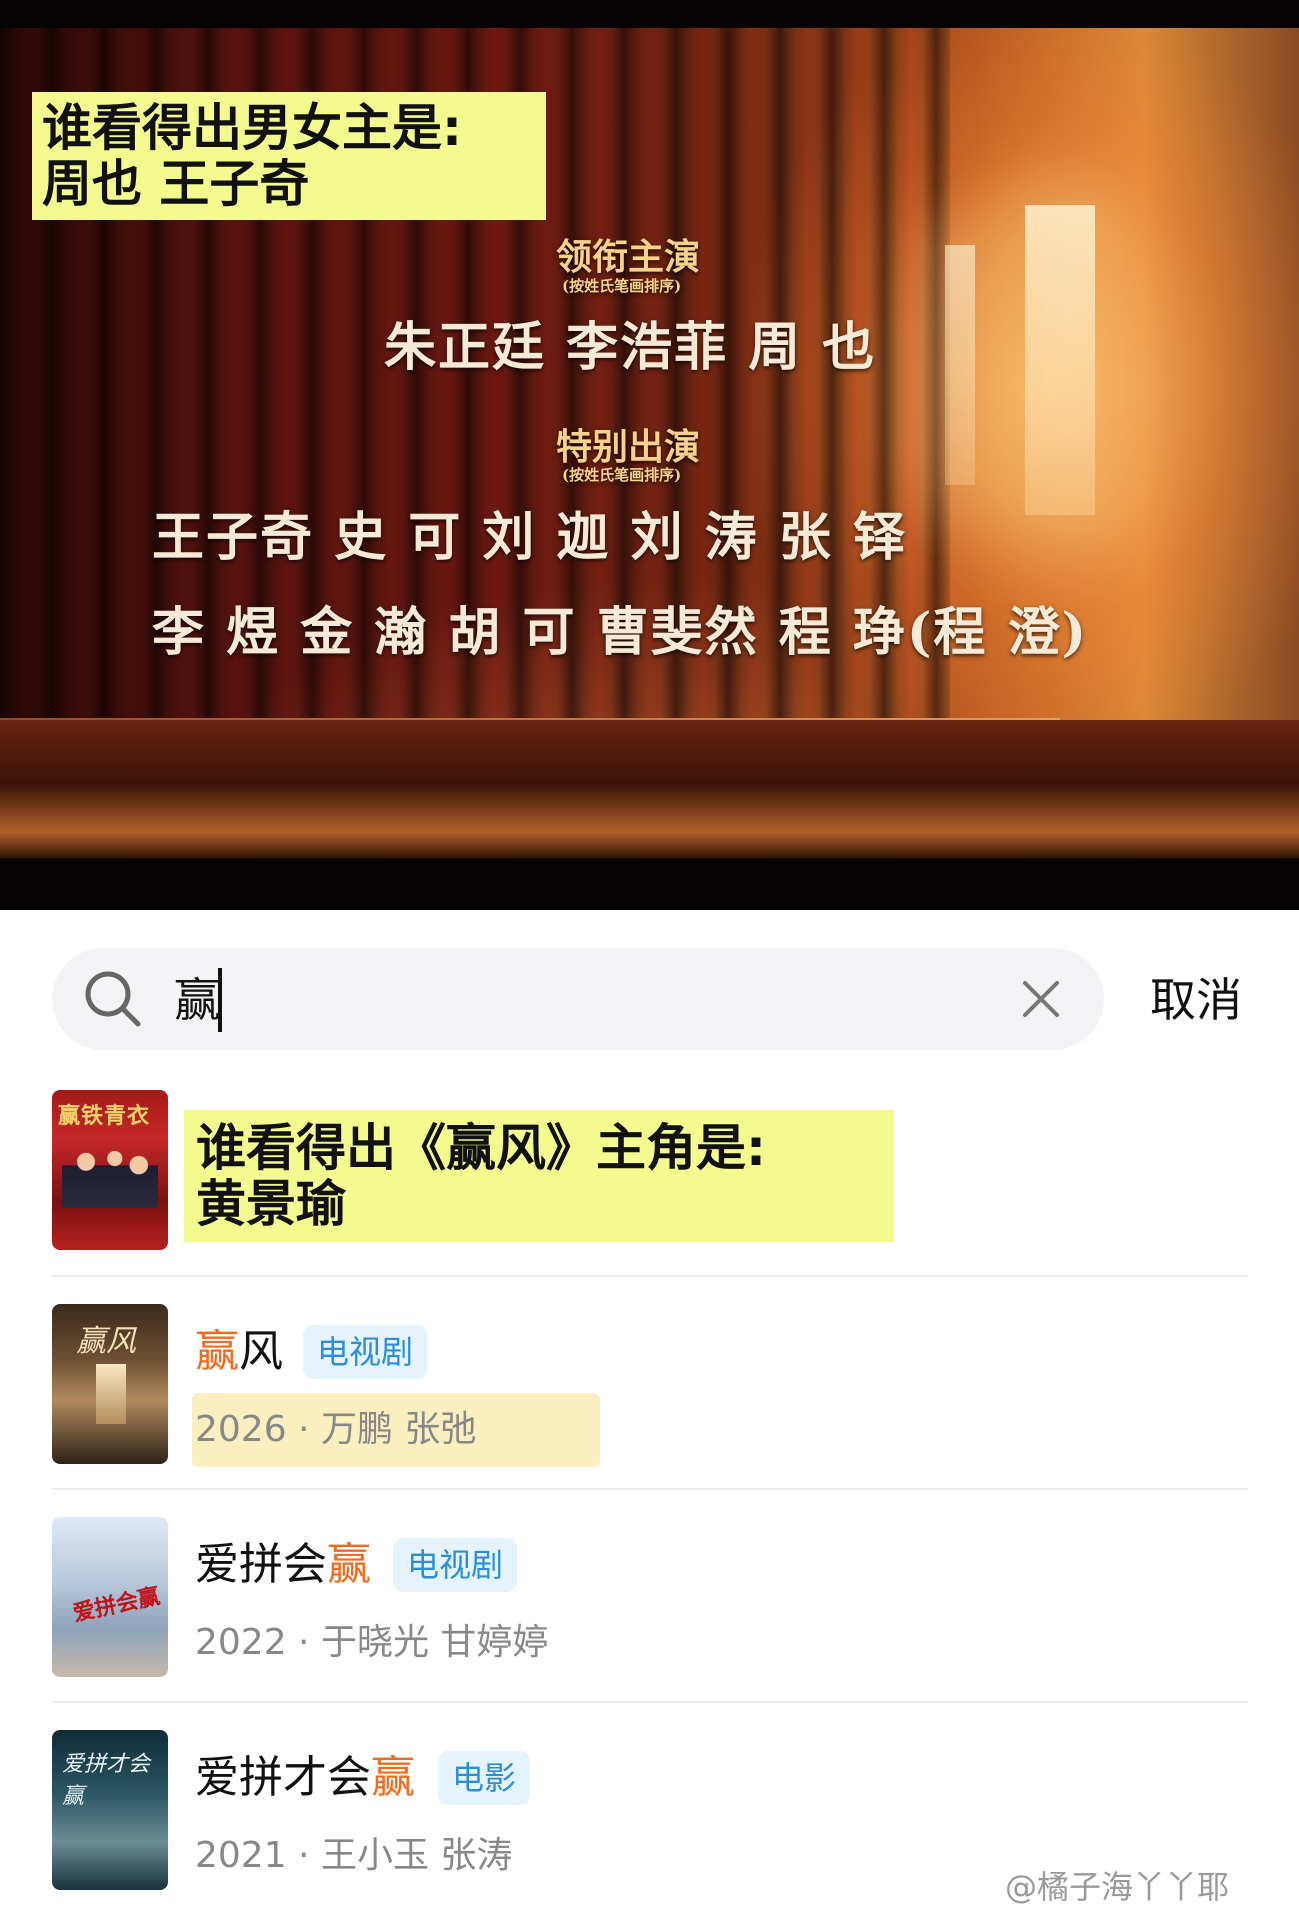 This screenshot has height=1920, width=1299. I want to click on letterbox-top, so click(649, 14).